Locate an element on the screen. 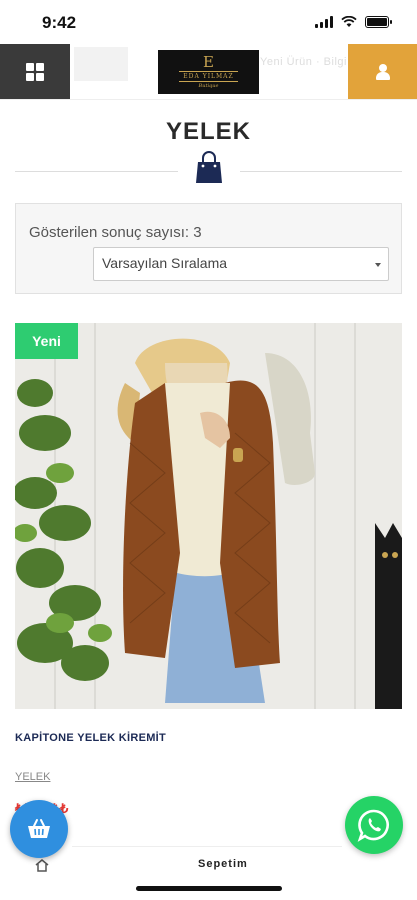 The width and height of the screenshot is (417, 900). whatsapp-icon is located at coordinates (373, 825).